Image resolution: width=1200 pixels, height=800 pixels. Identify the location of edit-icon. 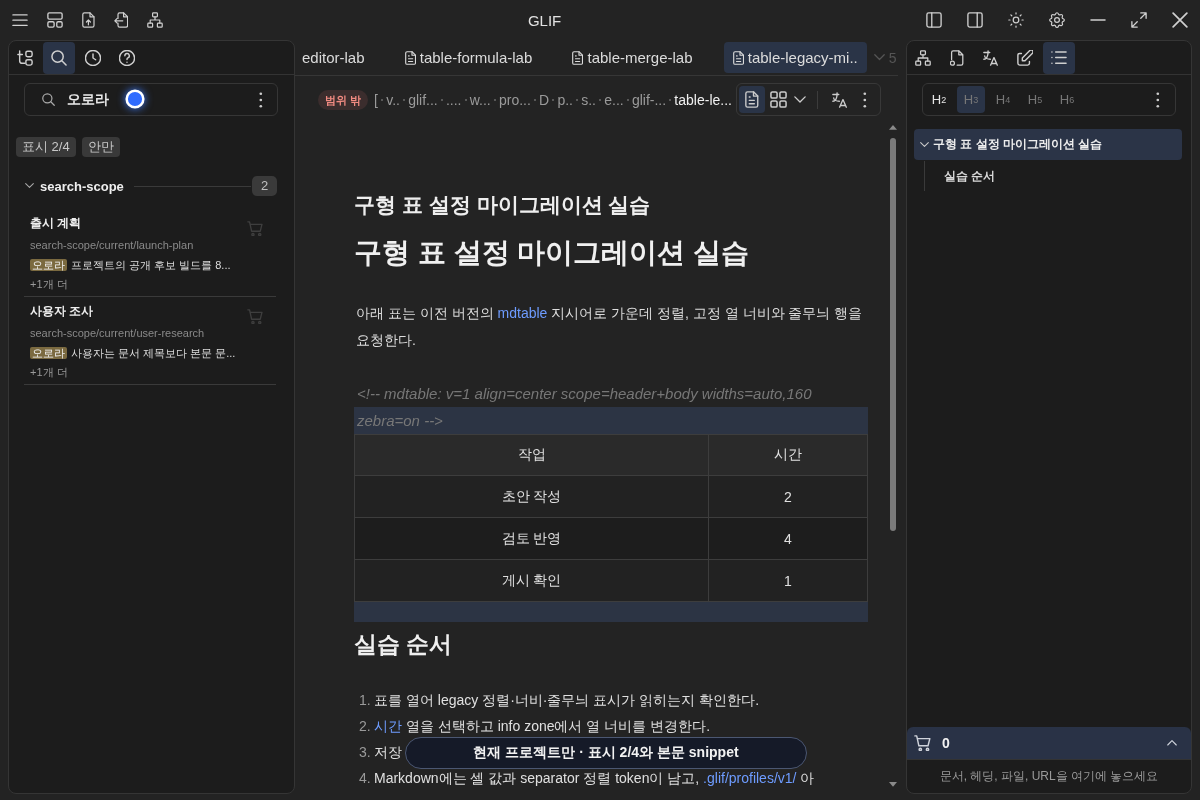
(1025, 57).